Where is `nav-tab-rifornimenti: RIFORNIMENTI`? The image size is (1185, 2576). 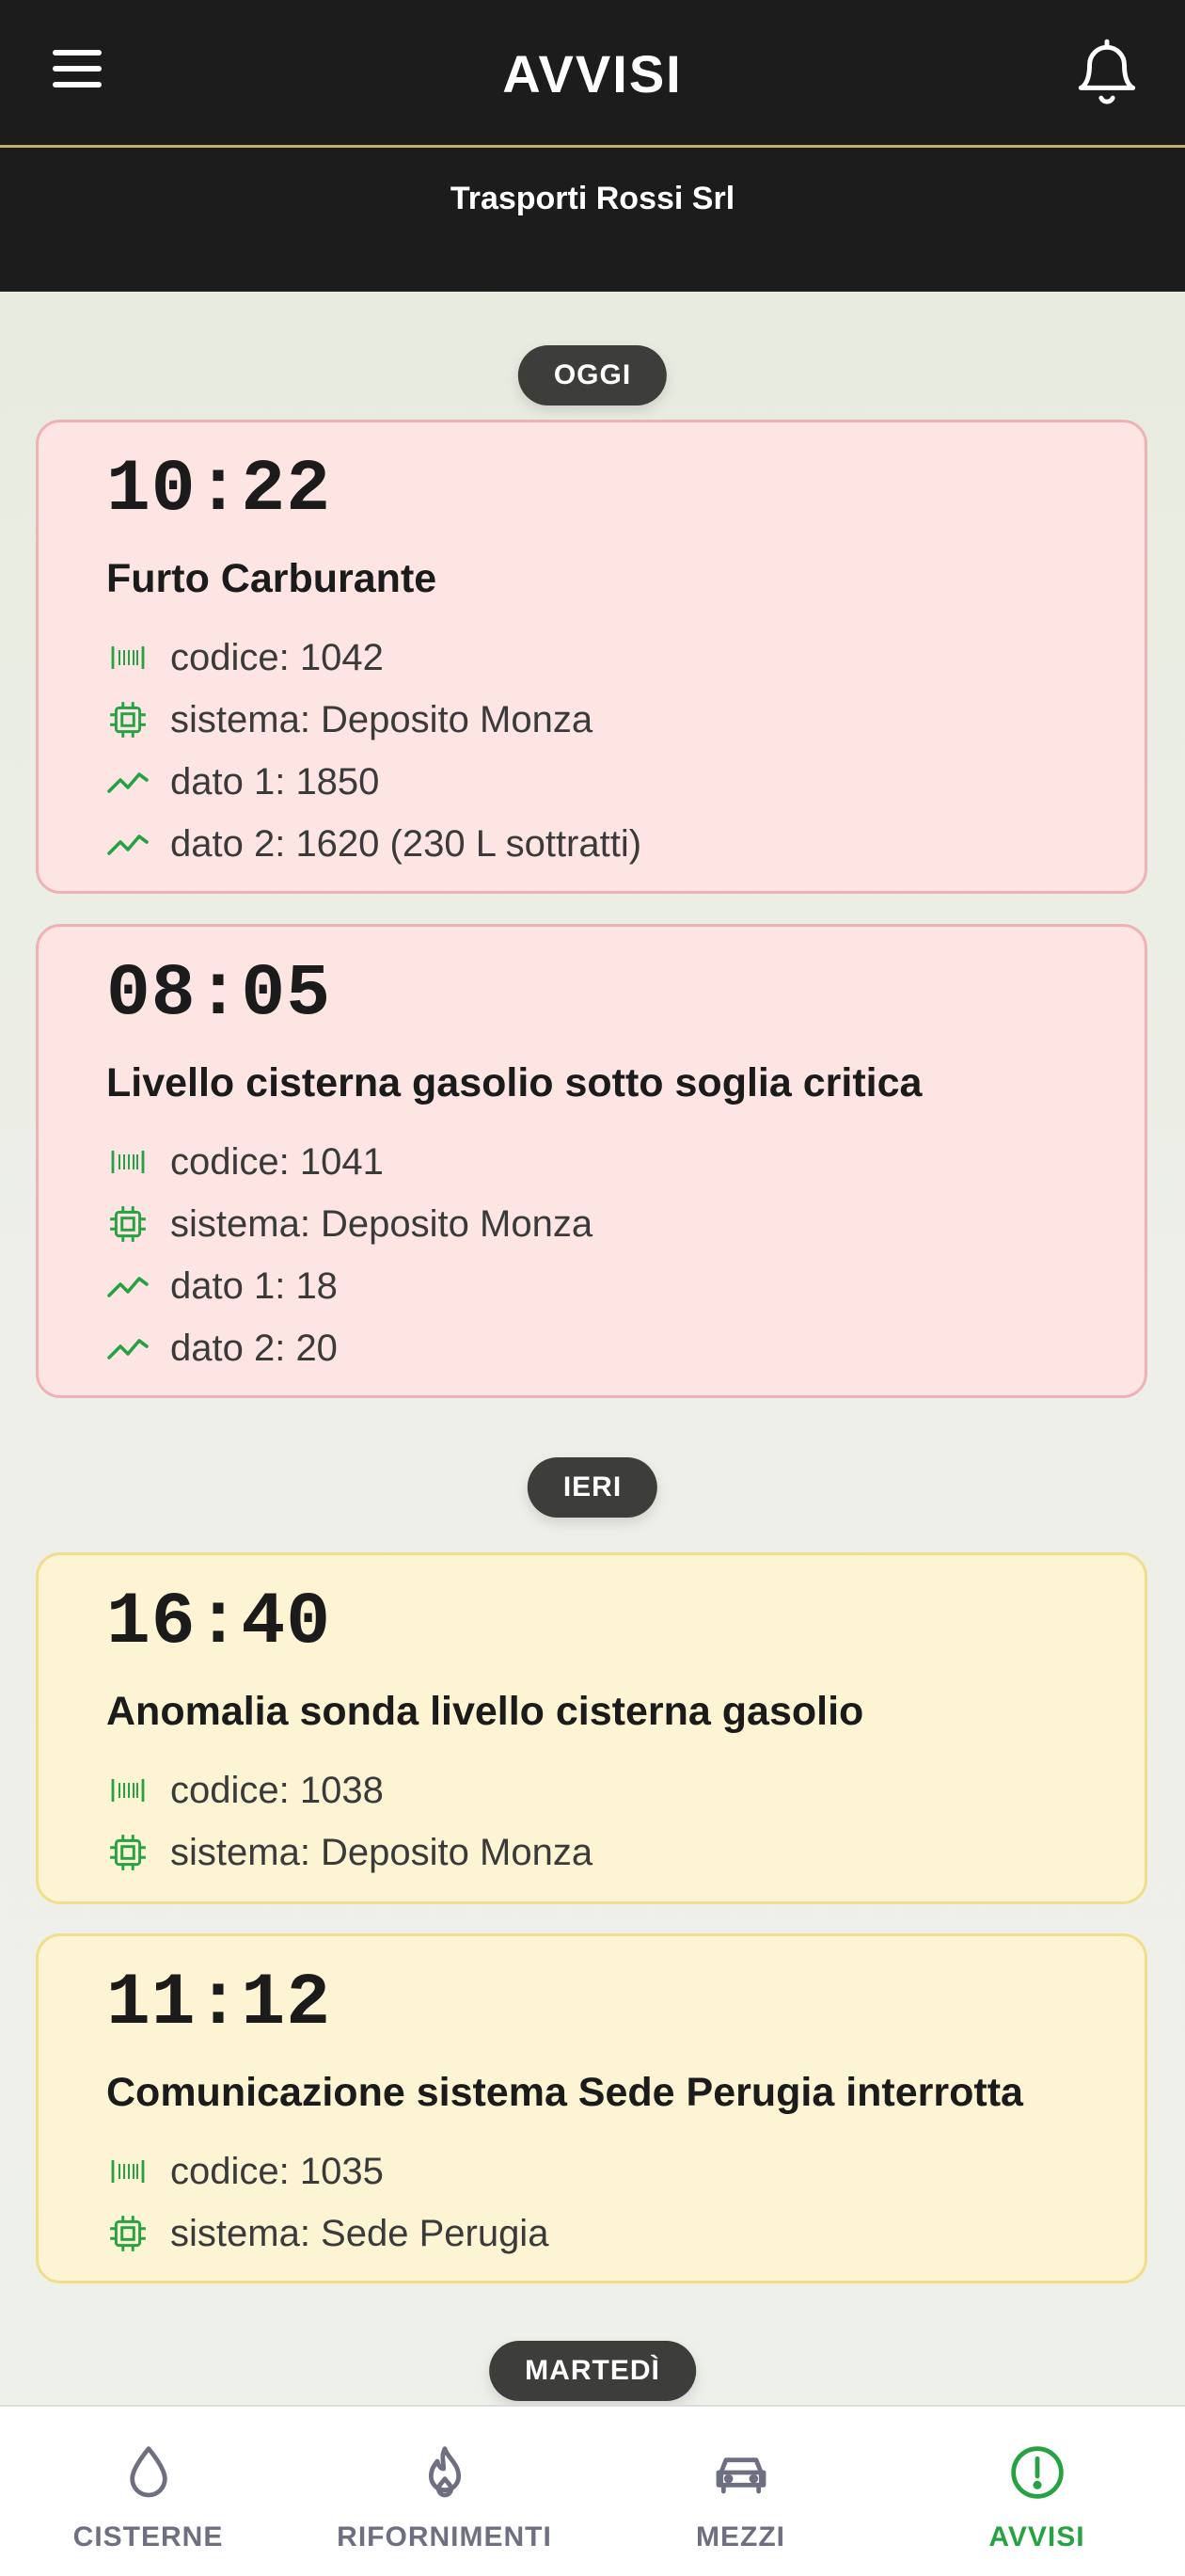
nav-tab-rifornimenti: RIFORNIMENTI is located at coordinates (444, 2491).